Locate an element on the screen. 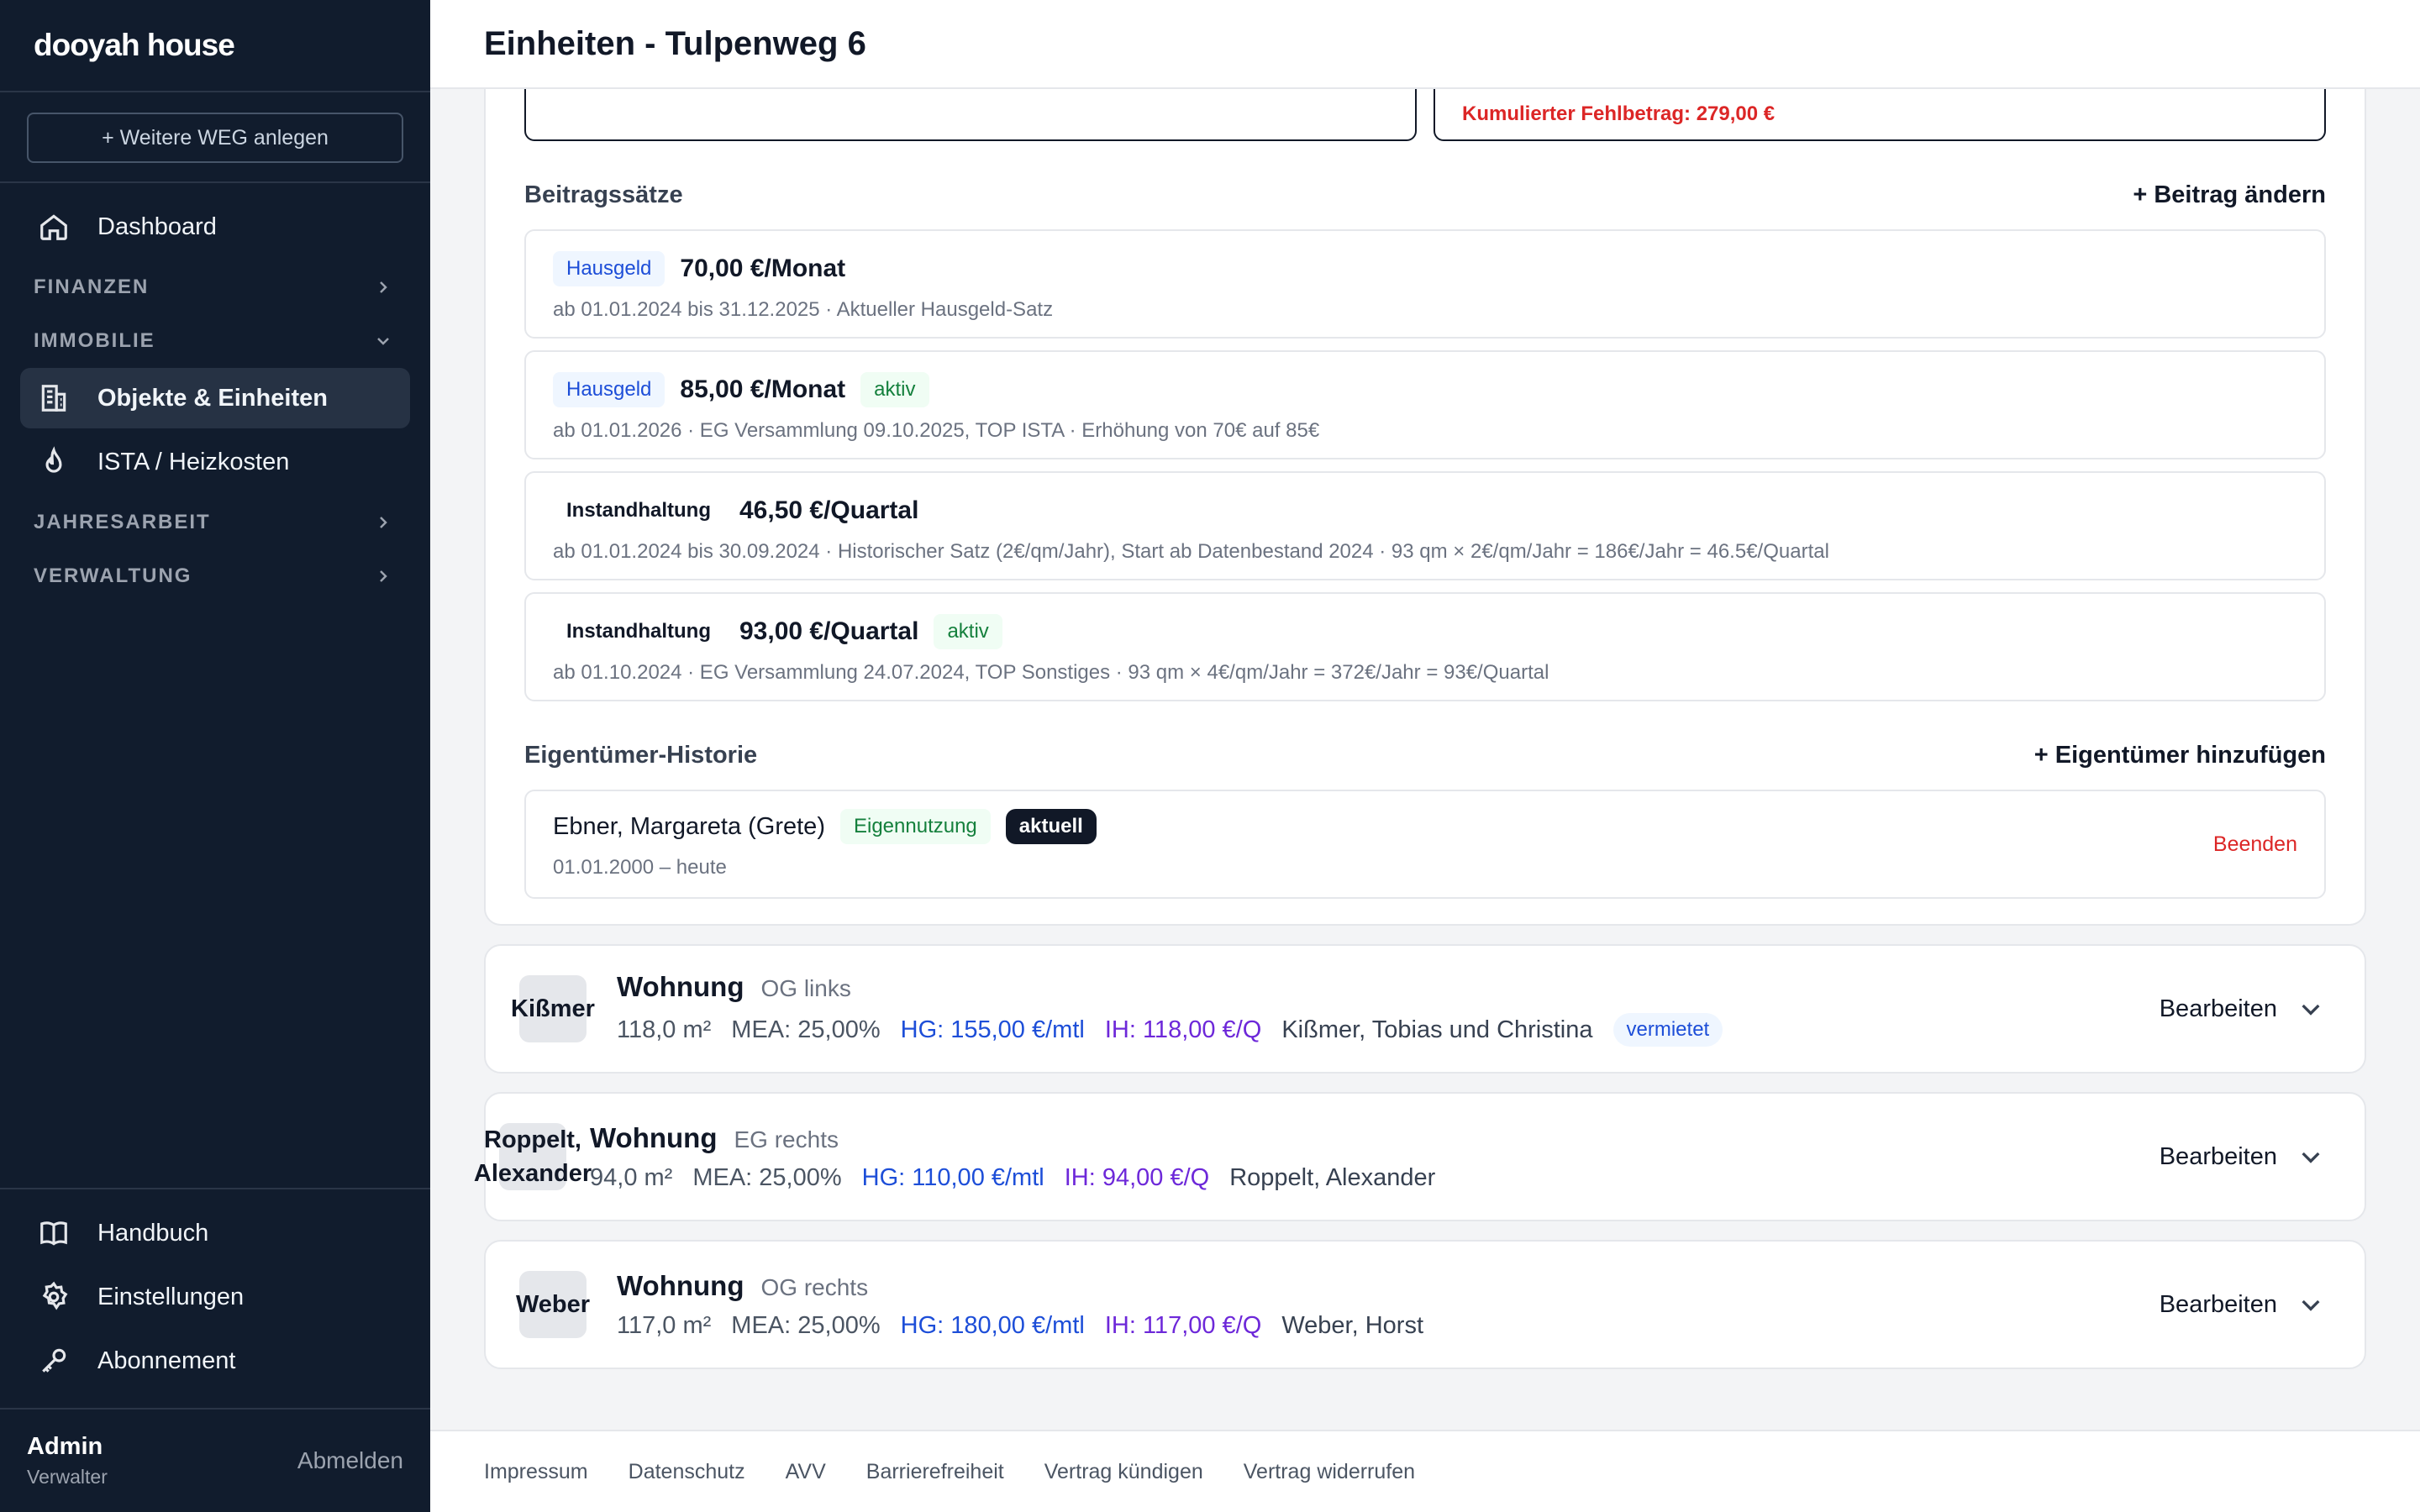  unit-ih: IH: 94,00 €/Q is located at coordinates (1137, 1177).